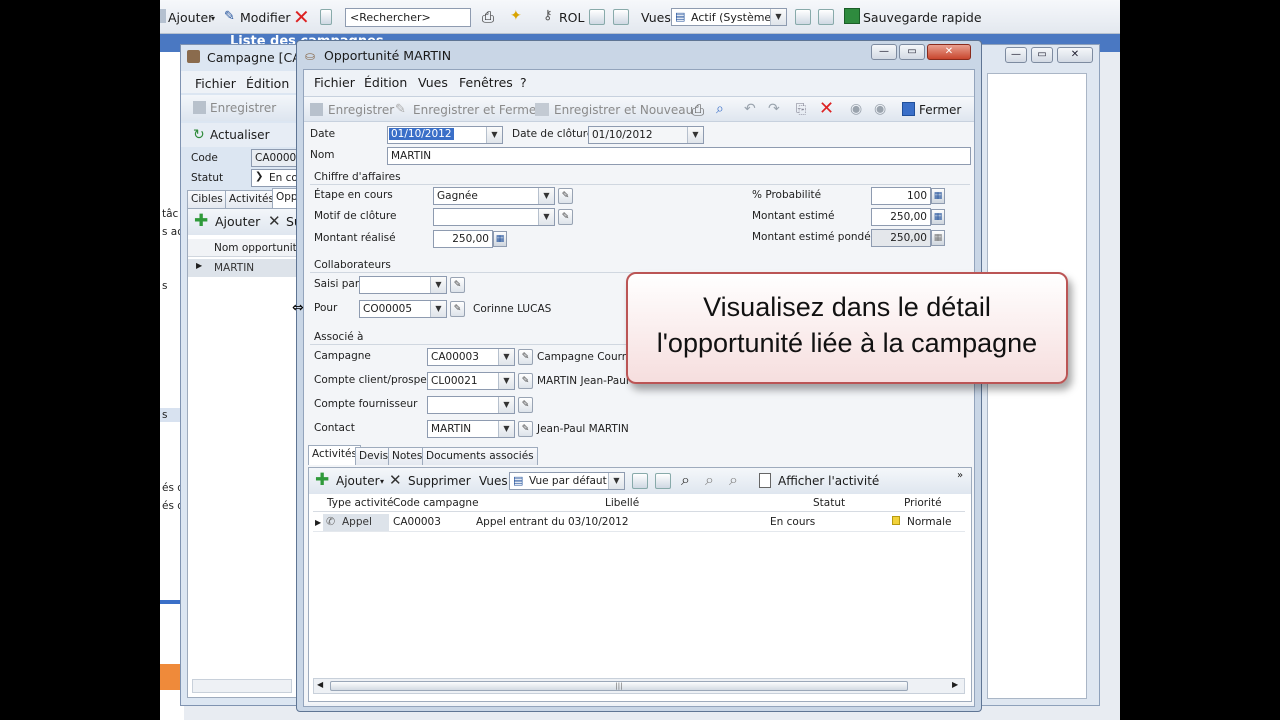 The image size is (1280, 720). What do you see at coordinates (880, 109) in the screenshot?
I see `next-icon: ◉` at bounding box center [880, 109].